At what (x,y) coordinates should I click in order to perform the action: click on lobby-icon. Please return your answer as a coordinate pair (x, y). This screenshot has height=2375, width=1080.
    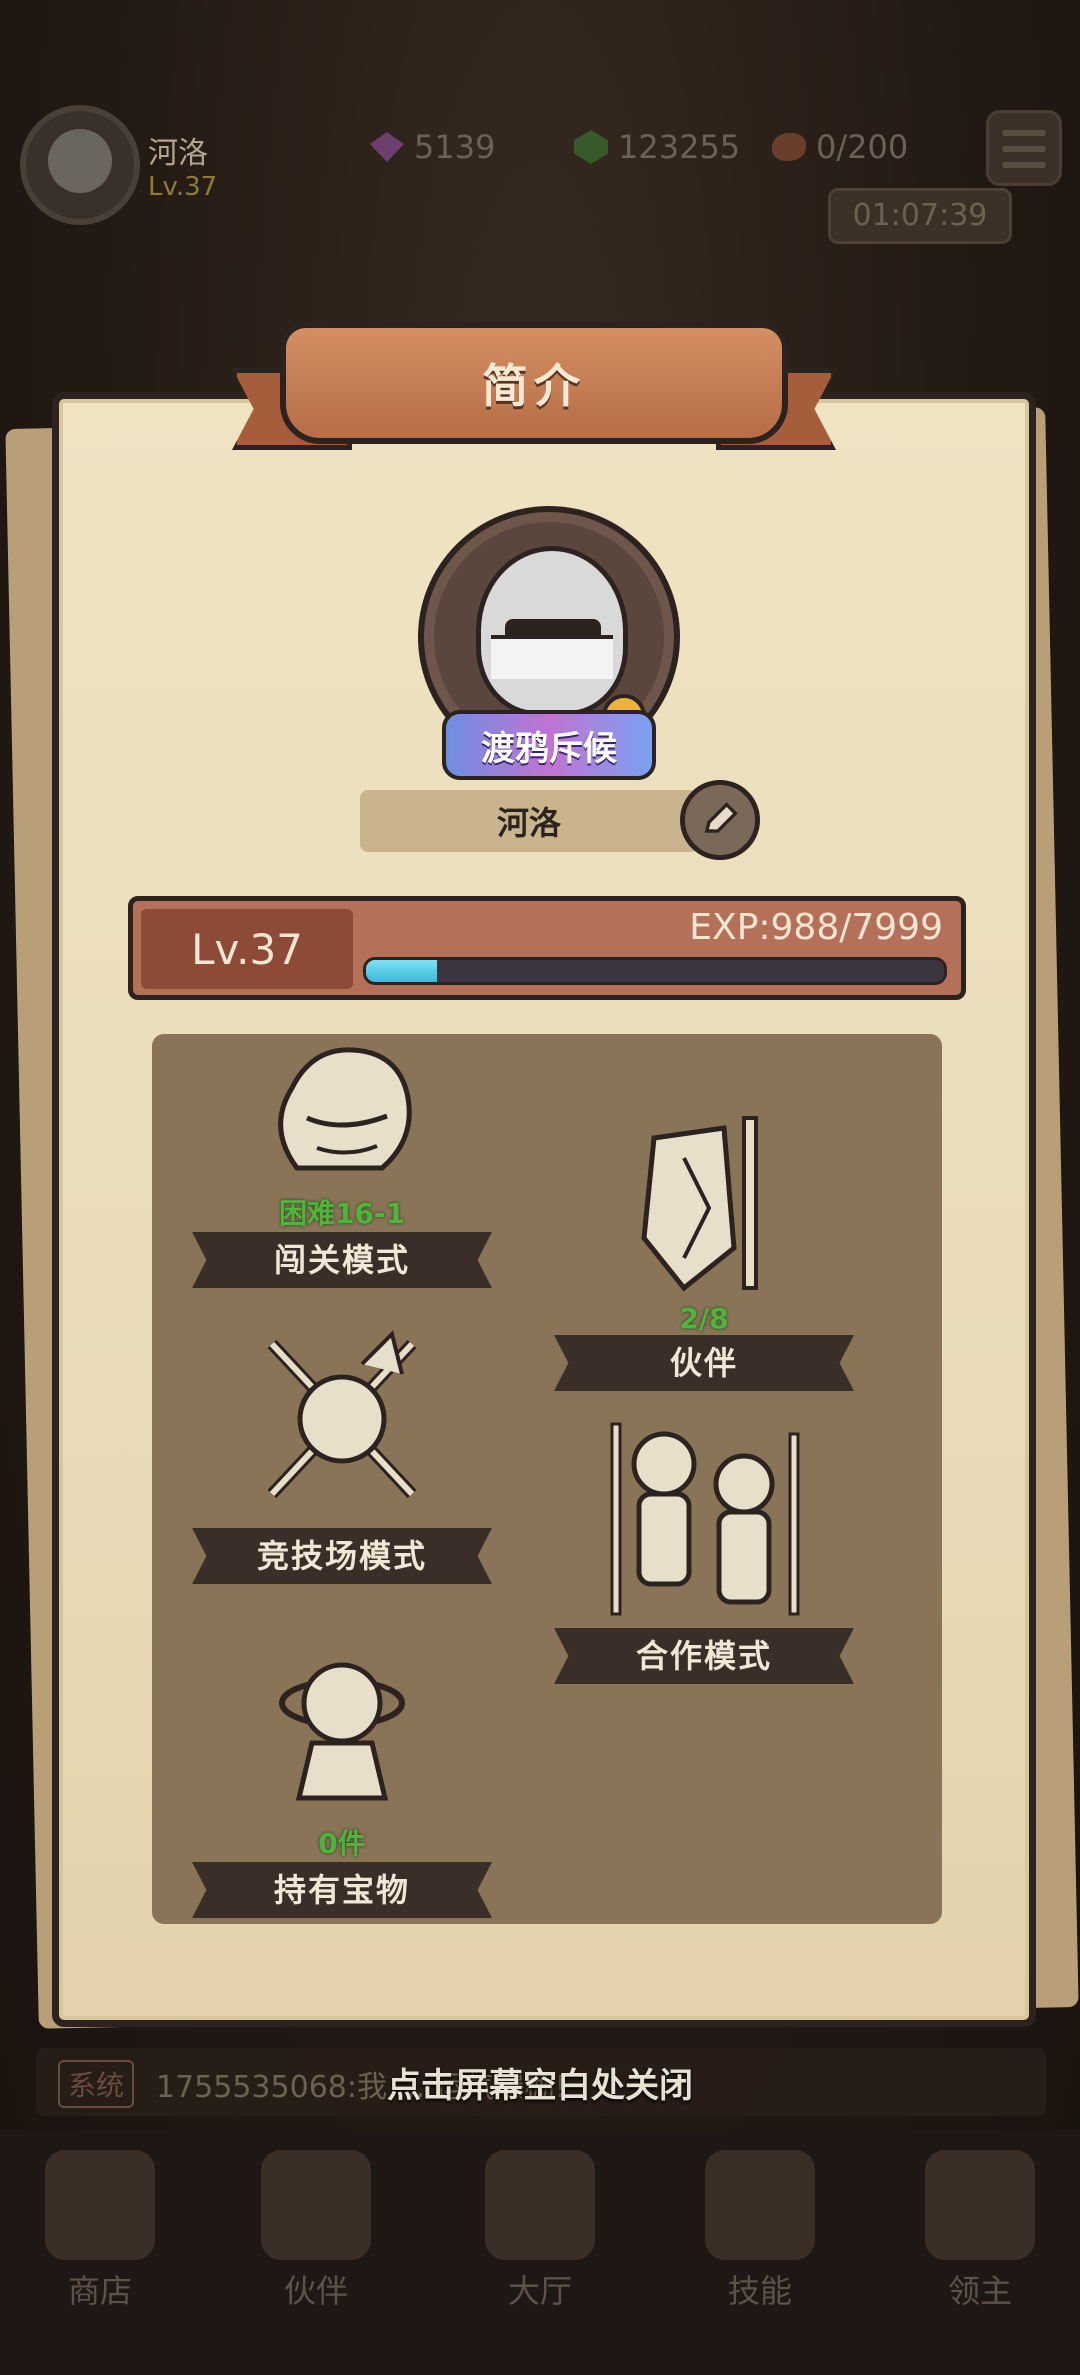
    Looking at the image, I should click on (540, 2205).